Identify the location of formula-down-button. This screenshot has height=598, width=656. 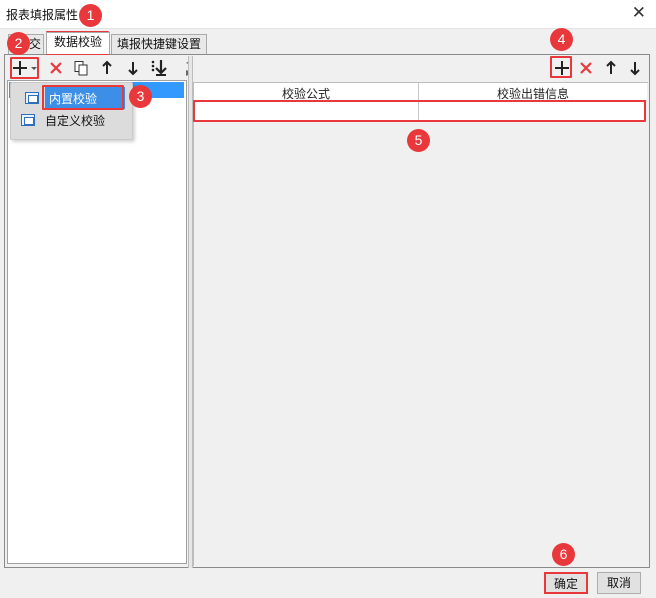
(635, 68).